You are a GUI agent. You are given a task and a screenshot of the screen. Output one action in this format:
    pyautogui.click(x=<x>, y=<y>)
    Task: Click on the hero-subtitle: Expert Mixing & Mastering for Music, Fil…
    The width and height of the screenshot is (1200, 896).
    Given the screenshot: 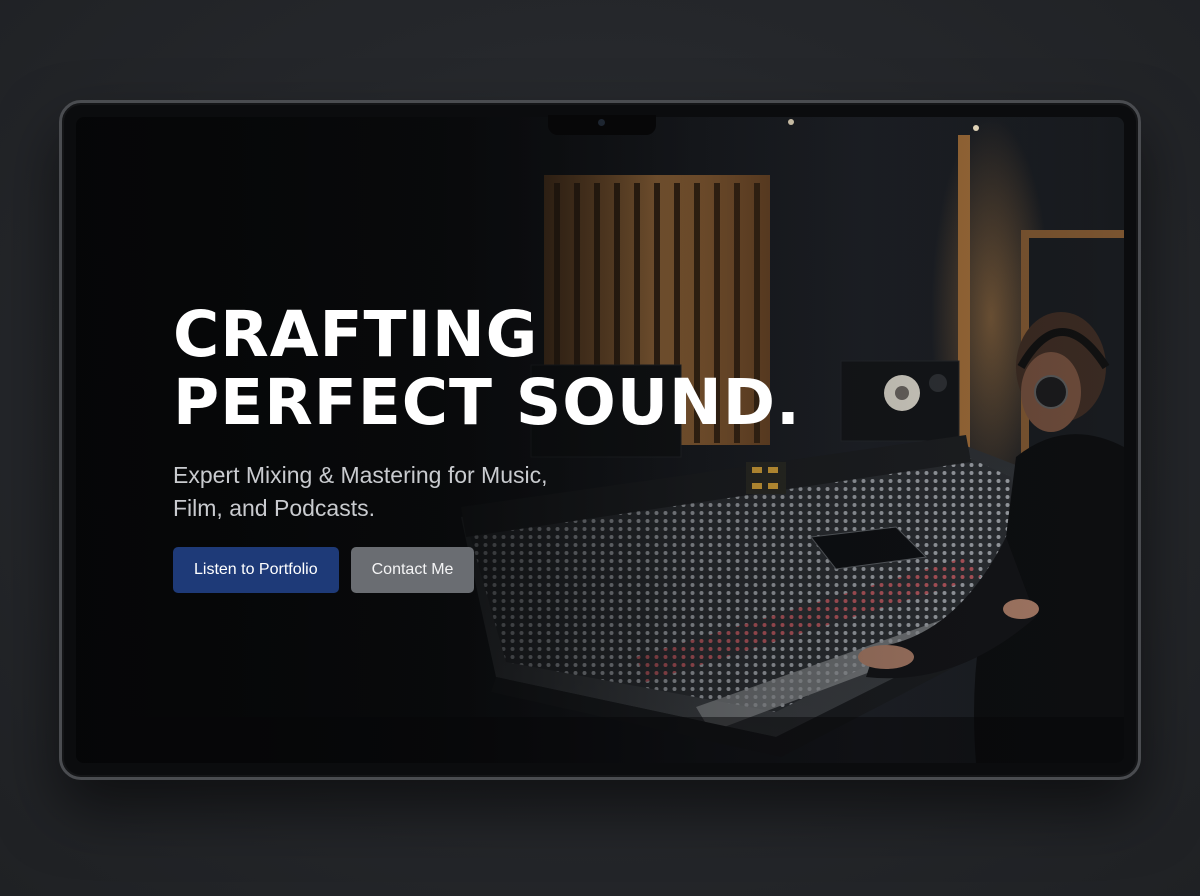 What is the action you would take?
    pyautogui.click(x=360, y=491)
    